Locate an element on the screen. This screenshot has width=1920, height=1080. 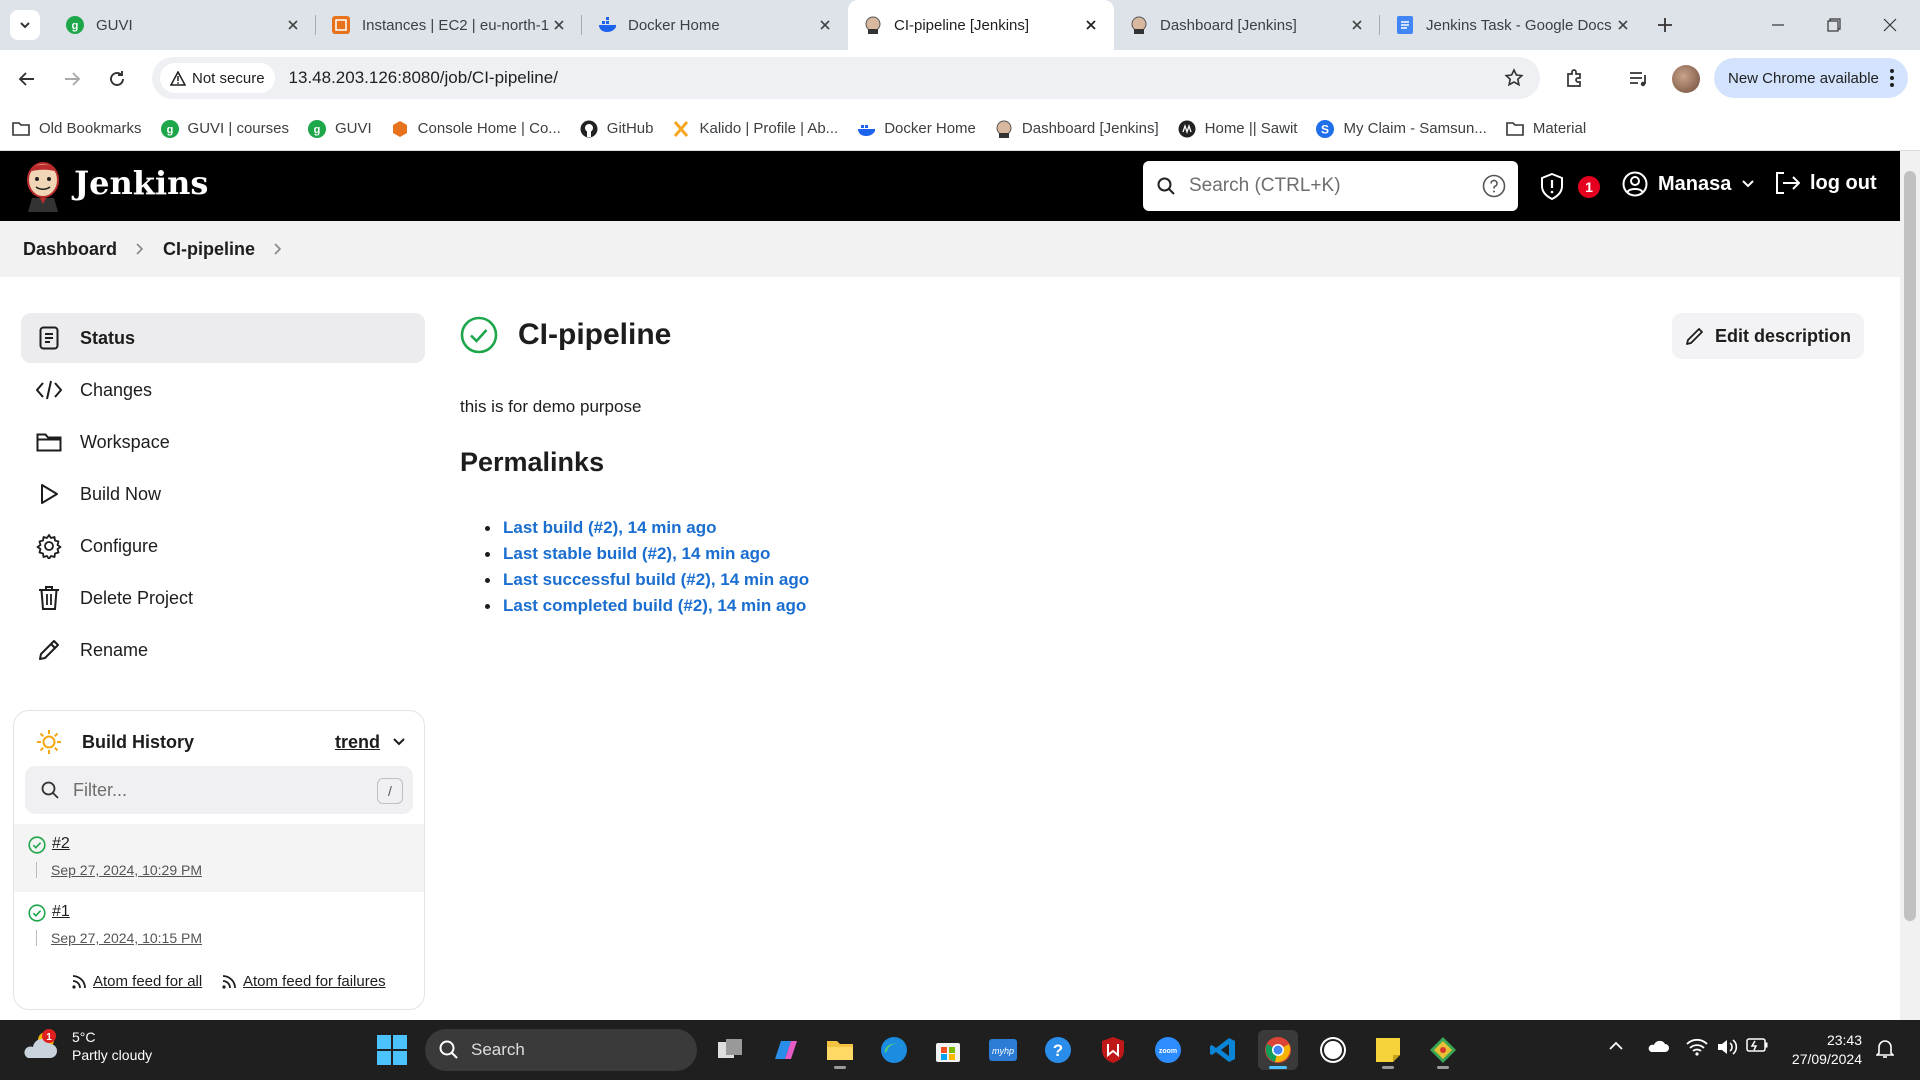
permalink-last-stable-build: Last stable build (#2), 14 min ago is located at coordinates (647, 554).